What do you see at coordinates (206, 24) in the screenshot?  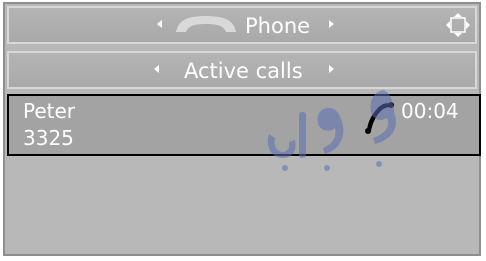 I see `handset-icon` at bounding box center [206, 24].